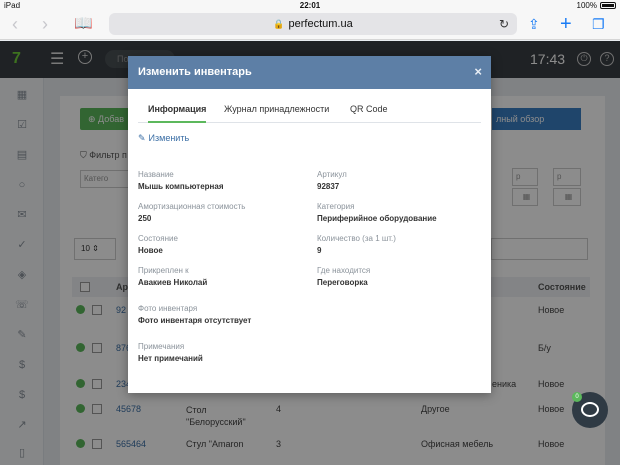 This screenshot has height=465, width=620. What do you see at coordinates (177, 112) in the screenshot?
I see `tab-information: Информация` at bounding box center [177, 112].